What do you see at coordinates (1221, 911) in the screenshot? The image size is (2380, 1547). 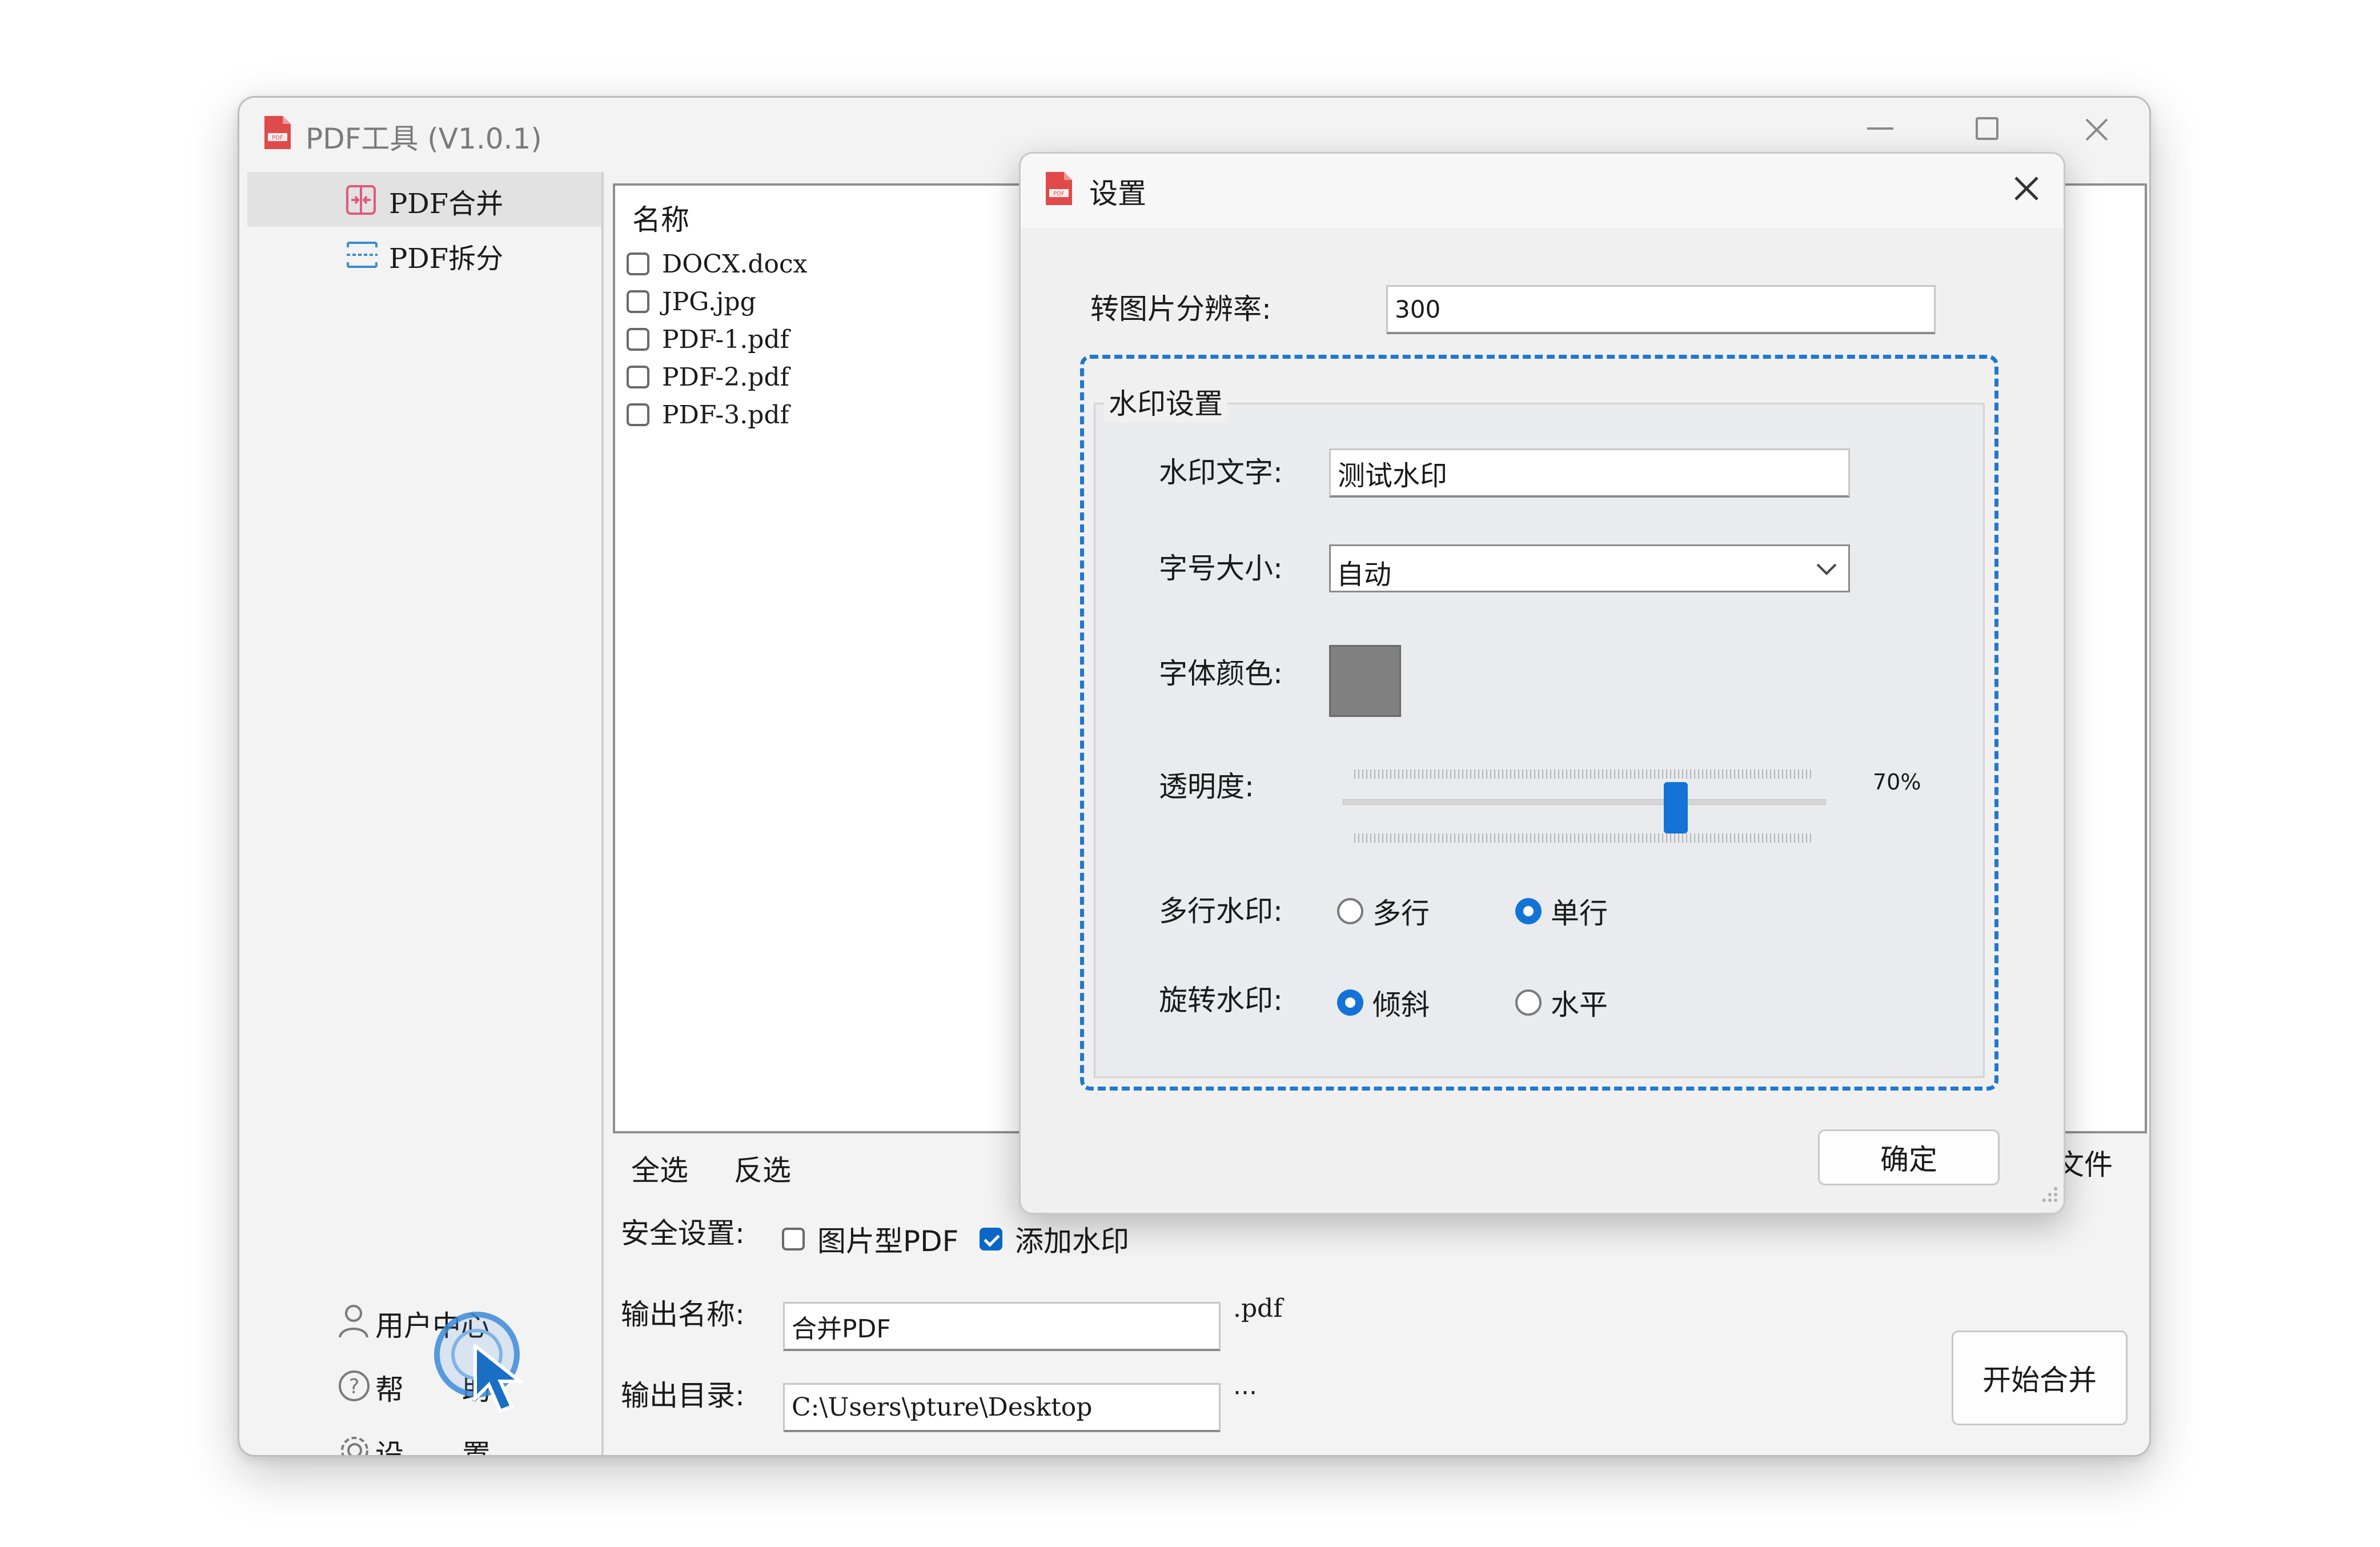 I see `multiline-label: 多行水印:` at bounding box center [1221, 911].